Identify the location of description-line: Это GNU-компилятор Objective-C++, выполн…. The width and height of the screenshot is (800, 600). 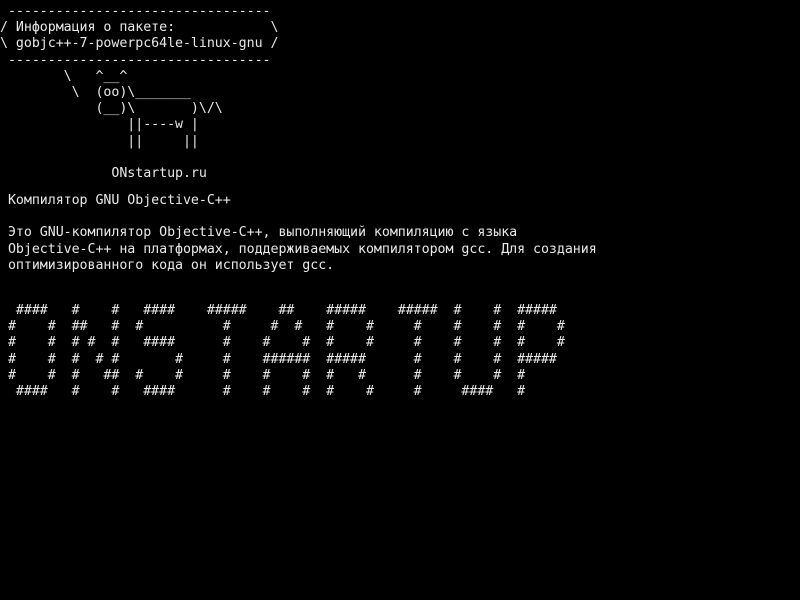
(259, 233).